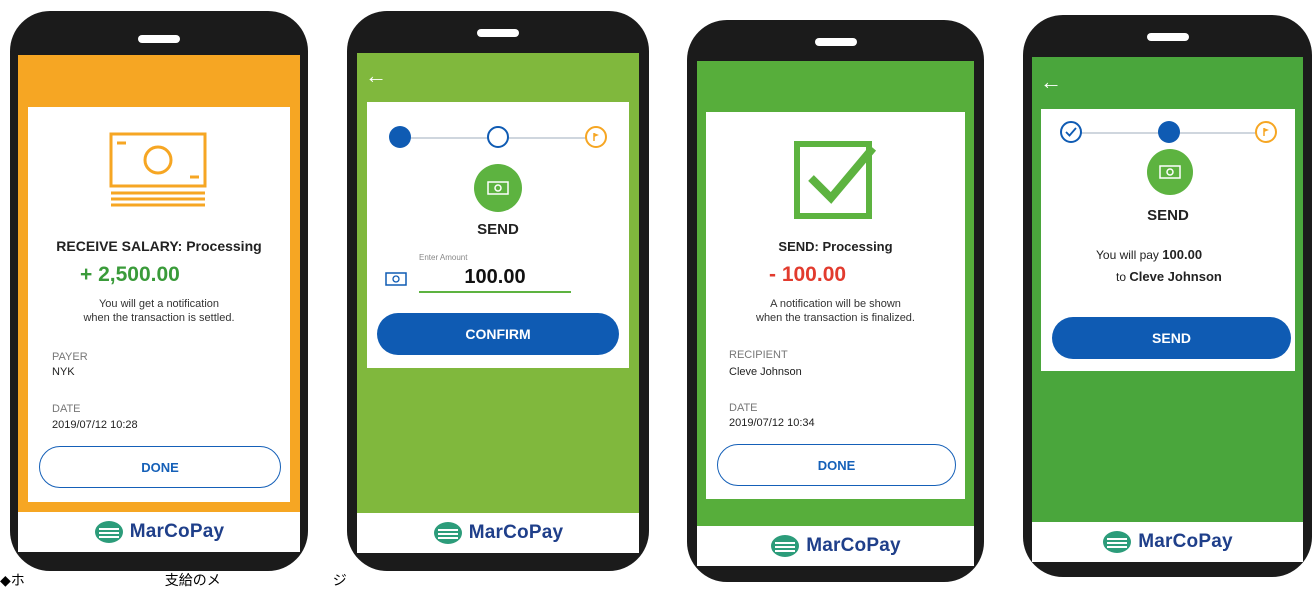 The height and width of the screenshot is (590, 1314). I want to click on note-line-1: A notification will be shown, so click(835, 304).